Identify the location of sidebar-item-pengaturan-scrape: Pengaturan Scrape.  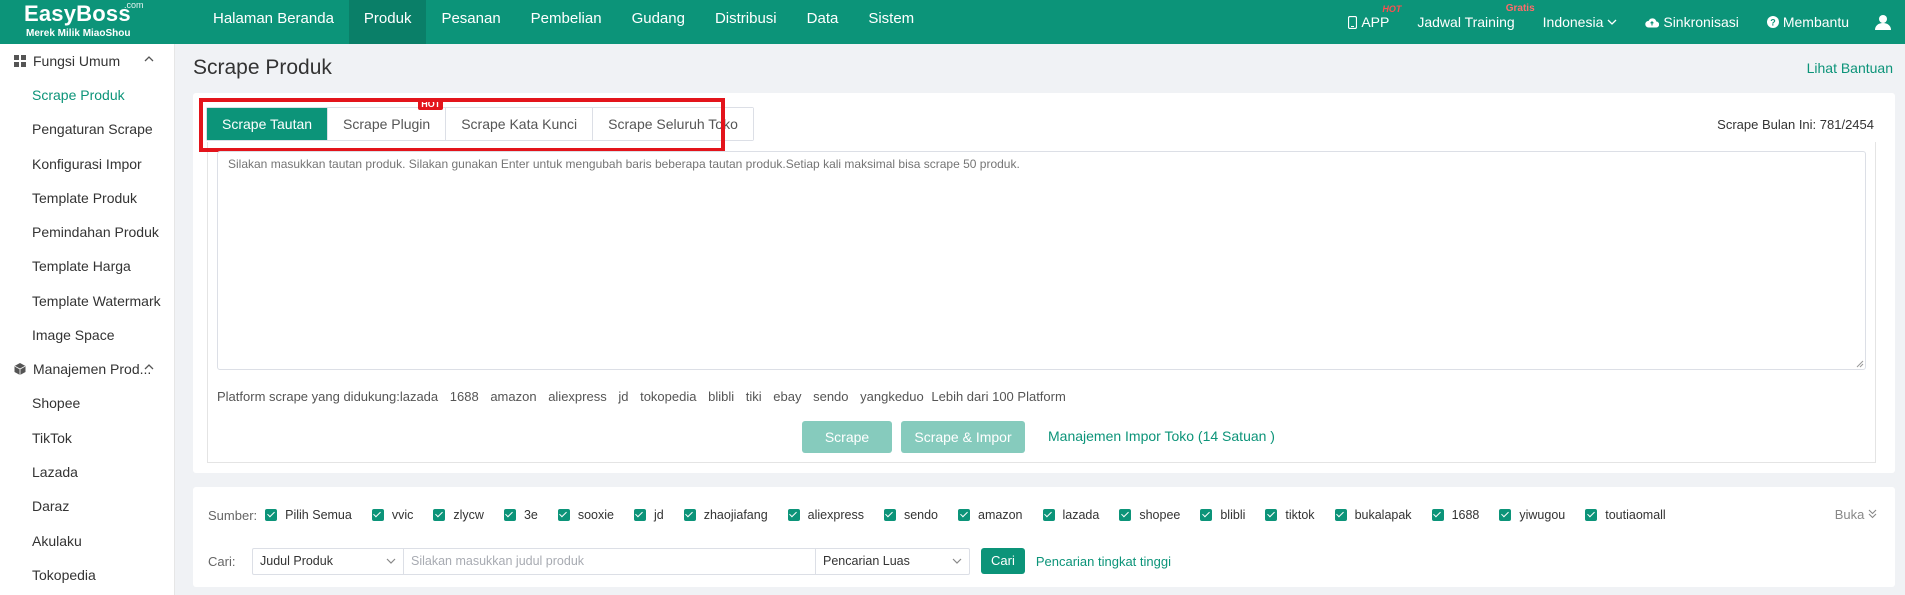
(87, 129).